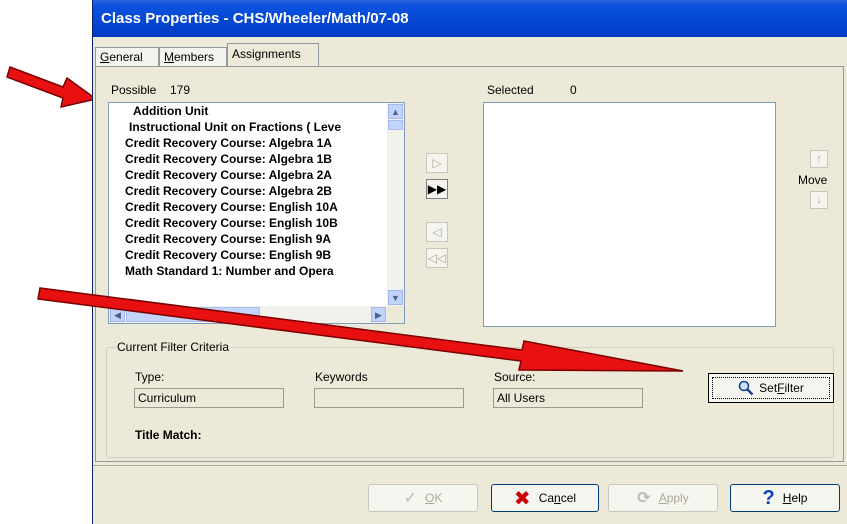  I want to click on tab-general-label: eneral, so click(126, 57).